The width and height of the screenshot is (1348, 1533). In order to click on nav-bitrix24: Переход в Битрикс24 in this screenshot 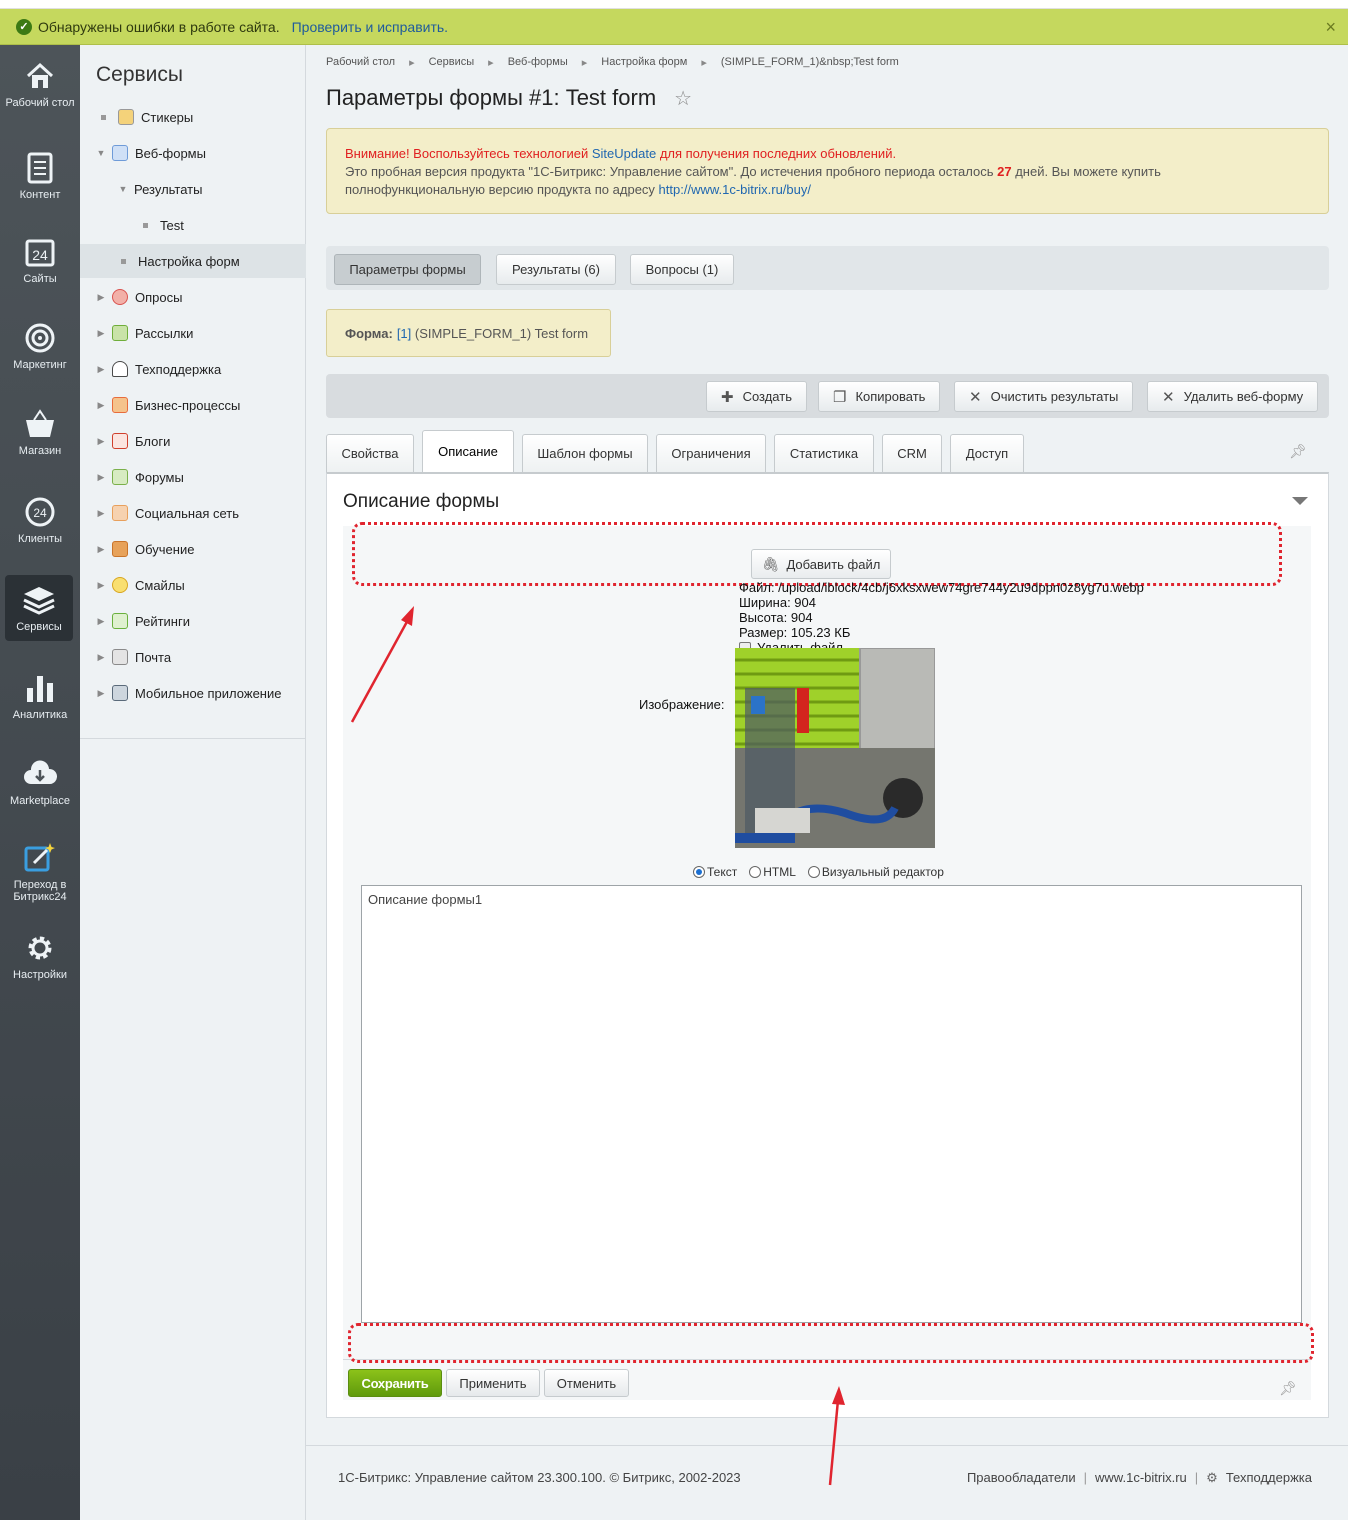, I will do `click(40, 872)`.